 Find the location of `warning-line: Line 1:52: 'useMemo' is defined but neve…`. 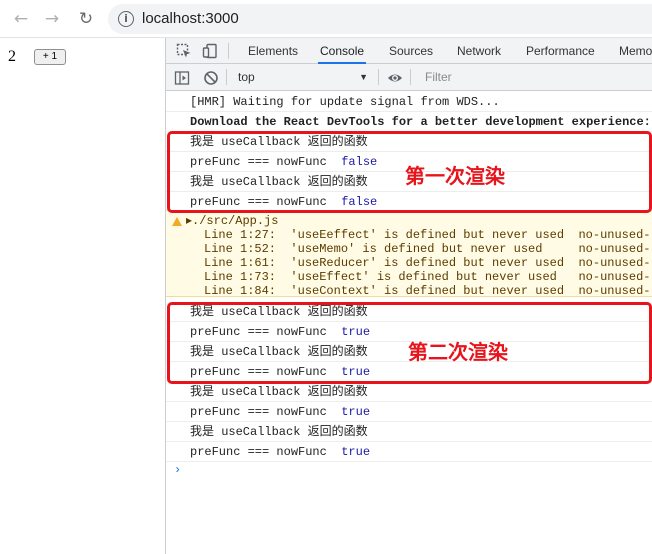

warning-line: Line 1:52: 'useMemo' is defined but neve… is located at coordinates (427, 249).